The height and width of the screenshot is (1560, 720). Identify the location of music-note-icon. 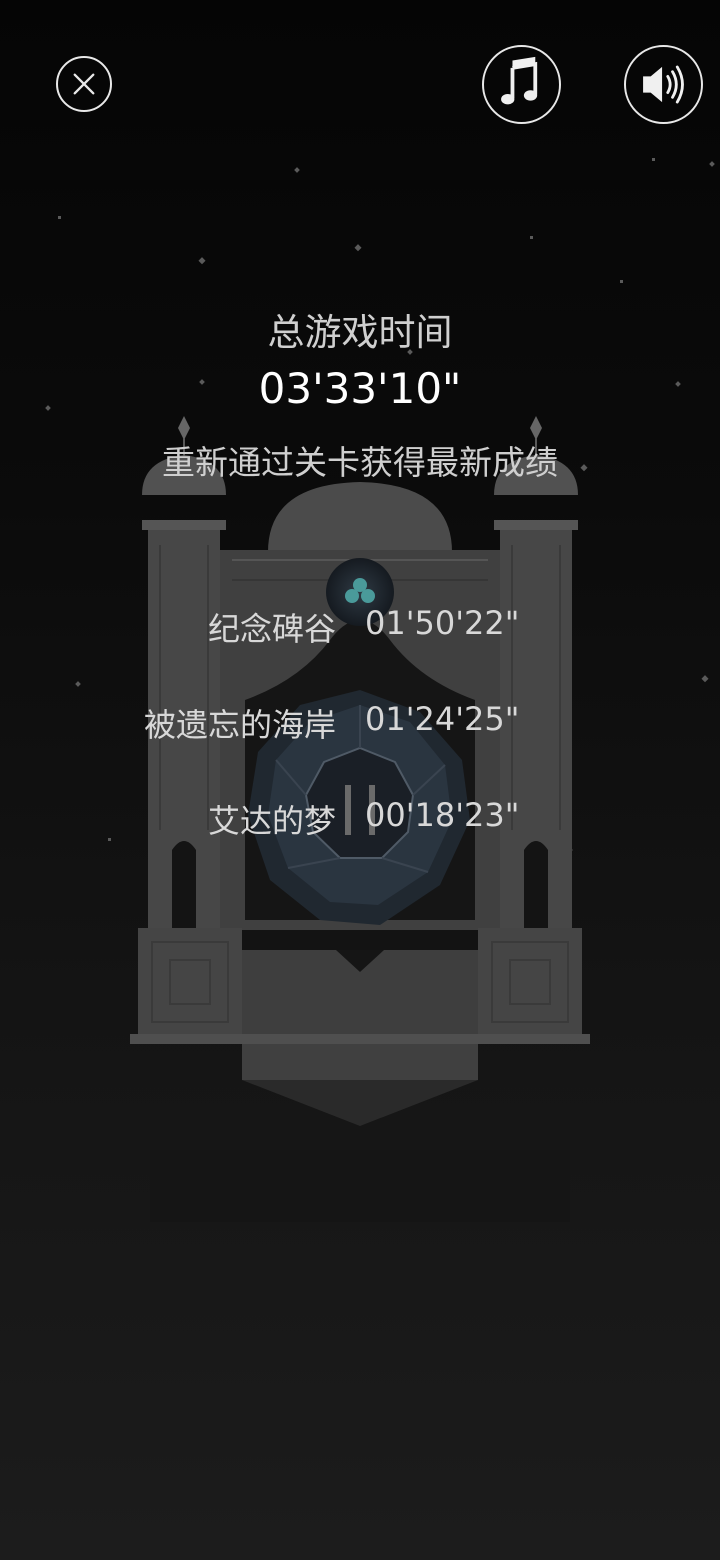
(519, 80).